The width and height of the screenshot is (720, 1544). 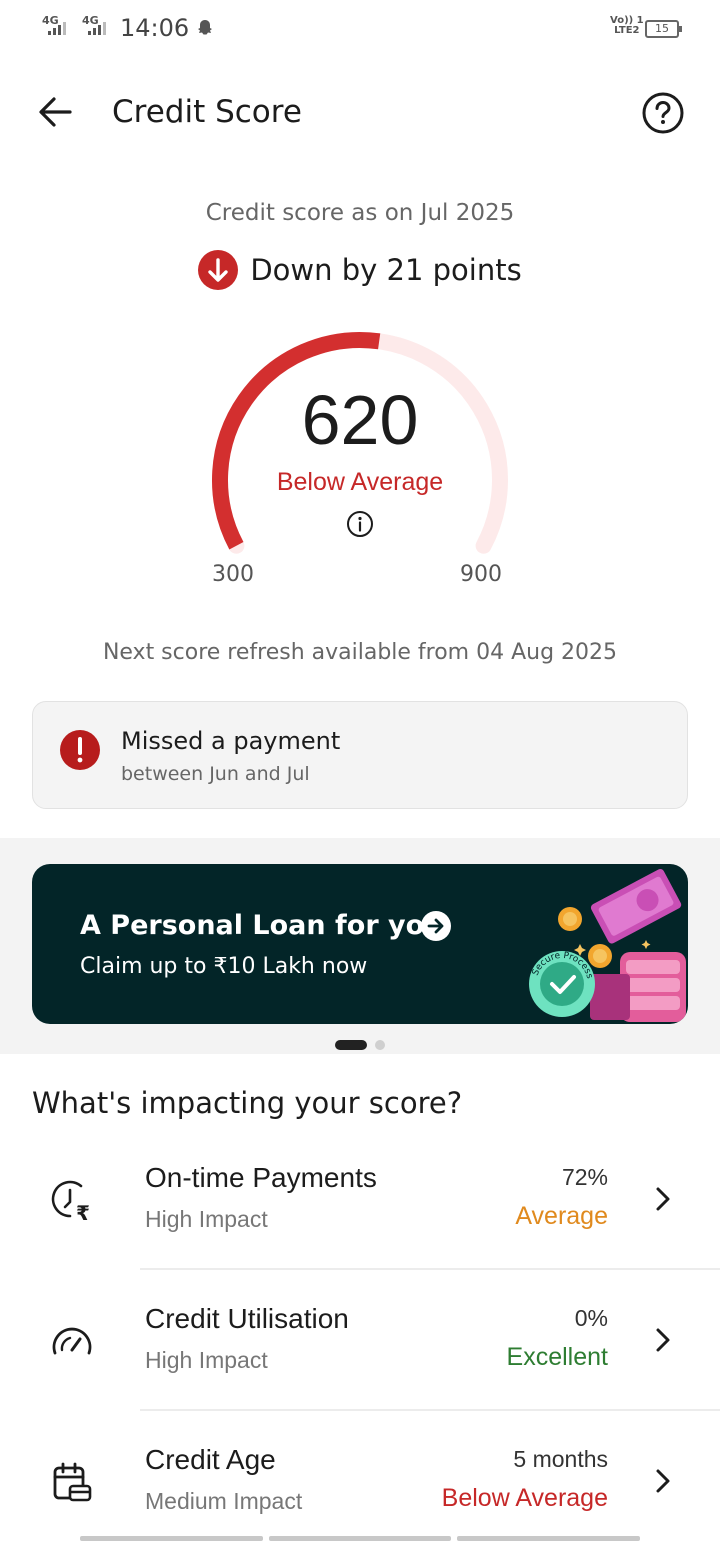 I want to click on app-header: Credit Score, so click(x=360, y=112).